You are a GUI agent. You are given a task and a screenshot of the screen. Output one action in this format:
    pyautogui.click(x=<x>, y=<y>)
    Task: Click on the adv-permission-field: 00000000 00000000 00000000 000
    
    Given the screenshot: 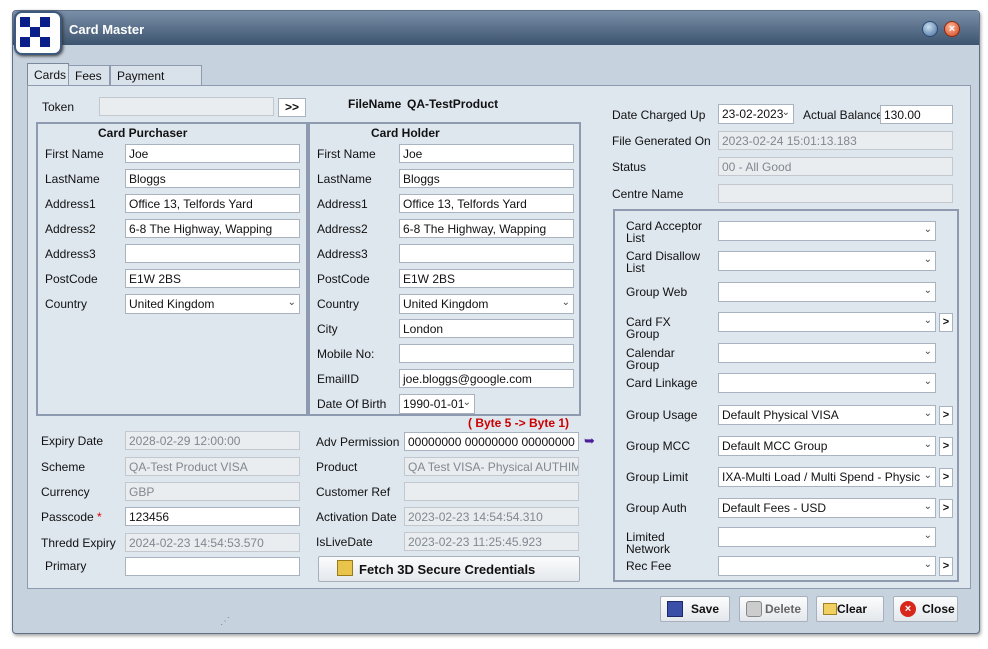 What is the action you would take?
    pyautogui.click(x=491, y=441)
    